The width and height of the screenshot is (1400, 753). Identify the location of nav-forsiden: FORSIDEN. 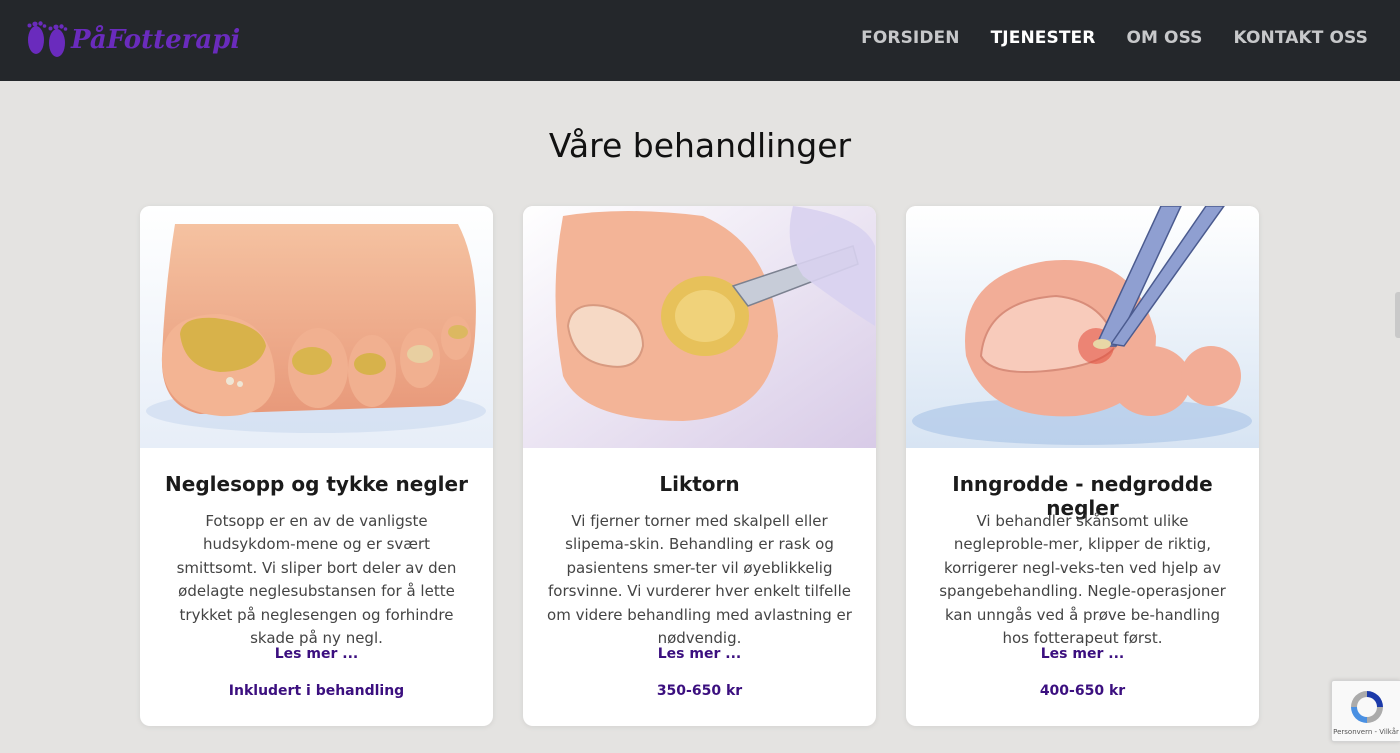
(910, 38).